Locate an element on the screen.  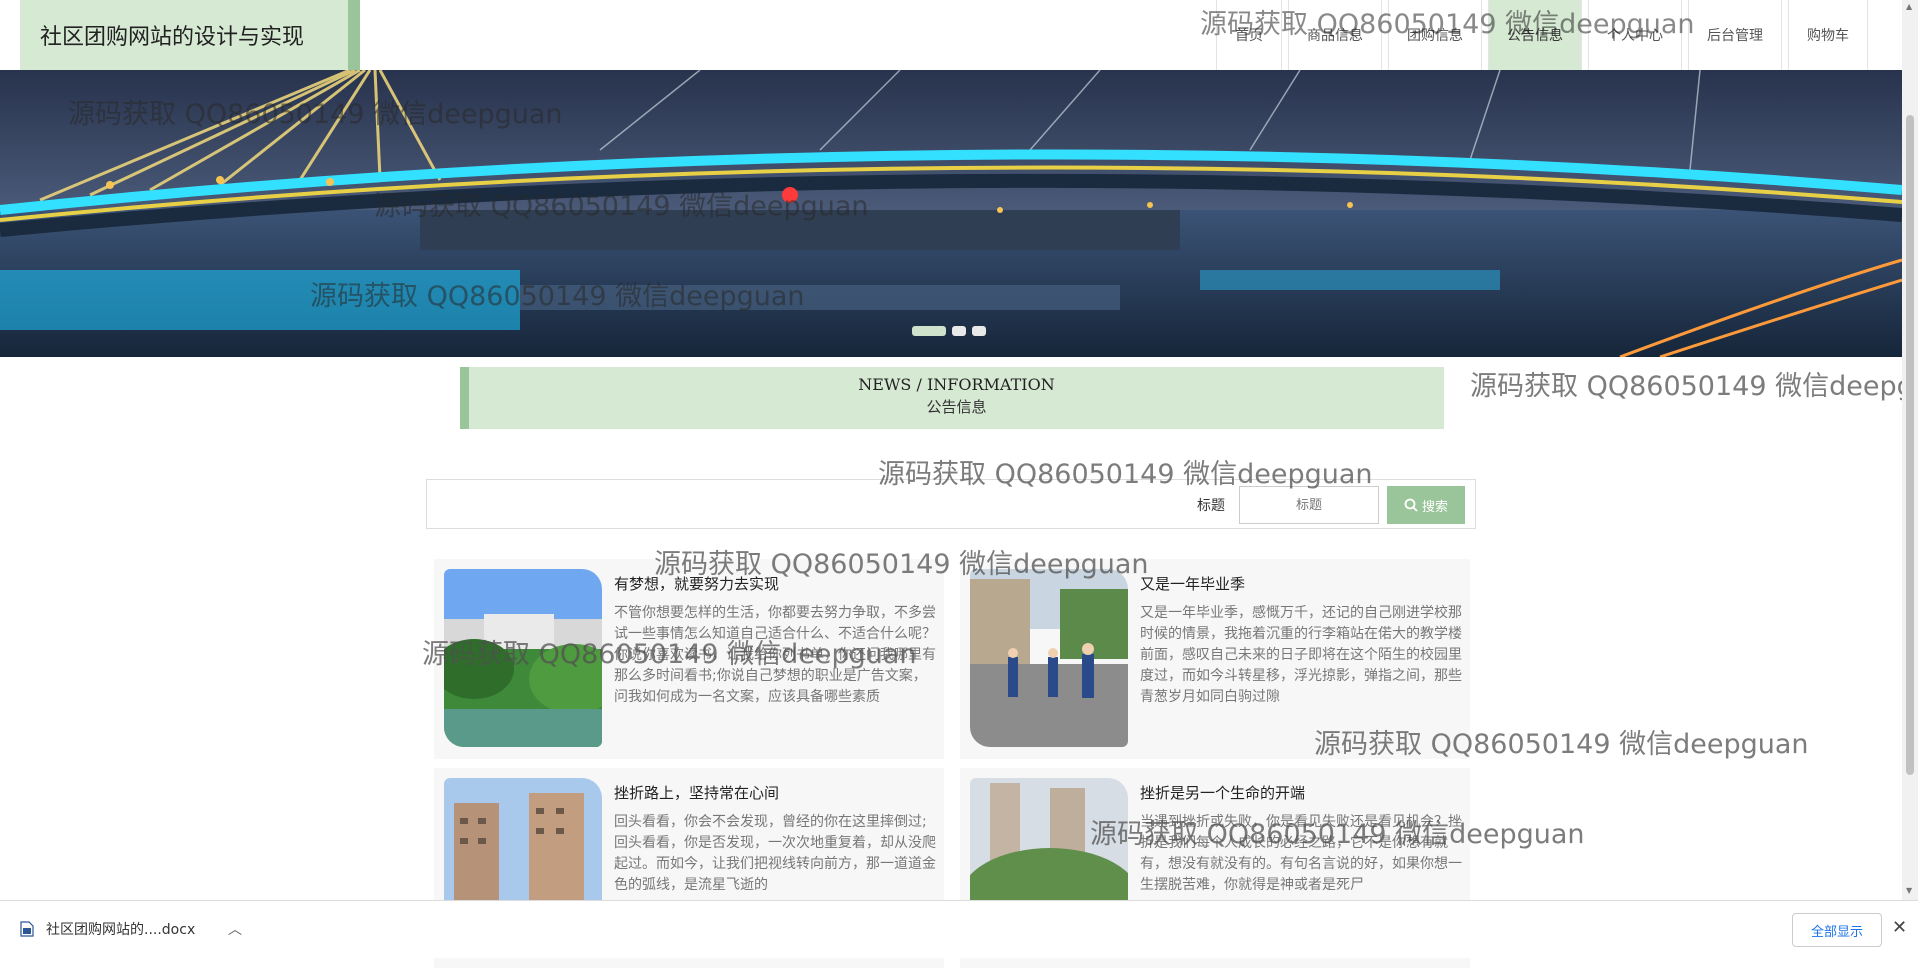
news-title: 挫折是另一个生命的开端 is located at coordinates (1300, 792).